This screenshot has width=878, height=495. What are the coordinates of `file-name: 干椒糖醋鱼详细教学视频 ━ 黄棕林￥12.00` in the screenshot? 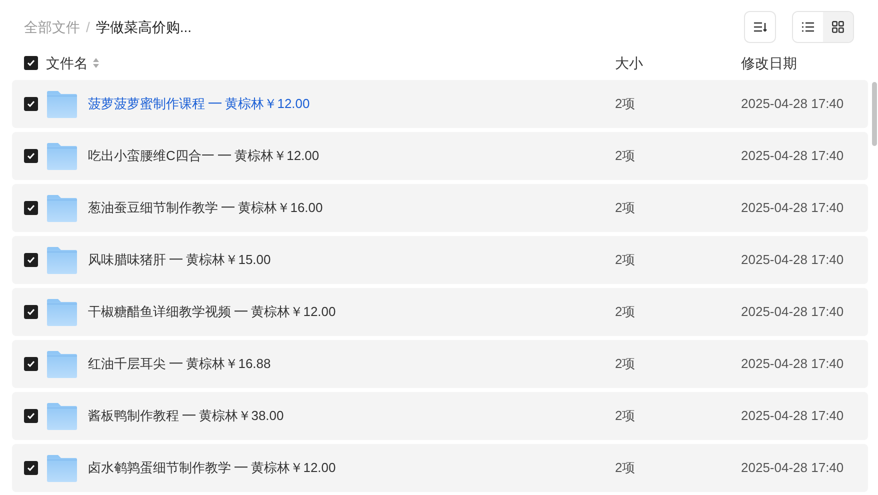 It's located at (212, 312).